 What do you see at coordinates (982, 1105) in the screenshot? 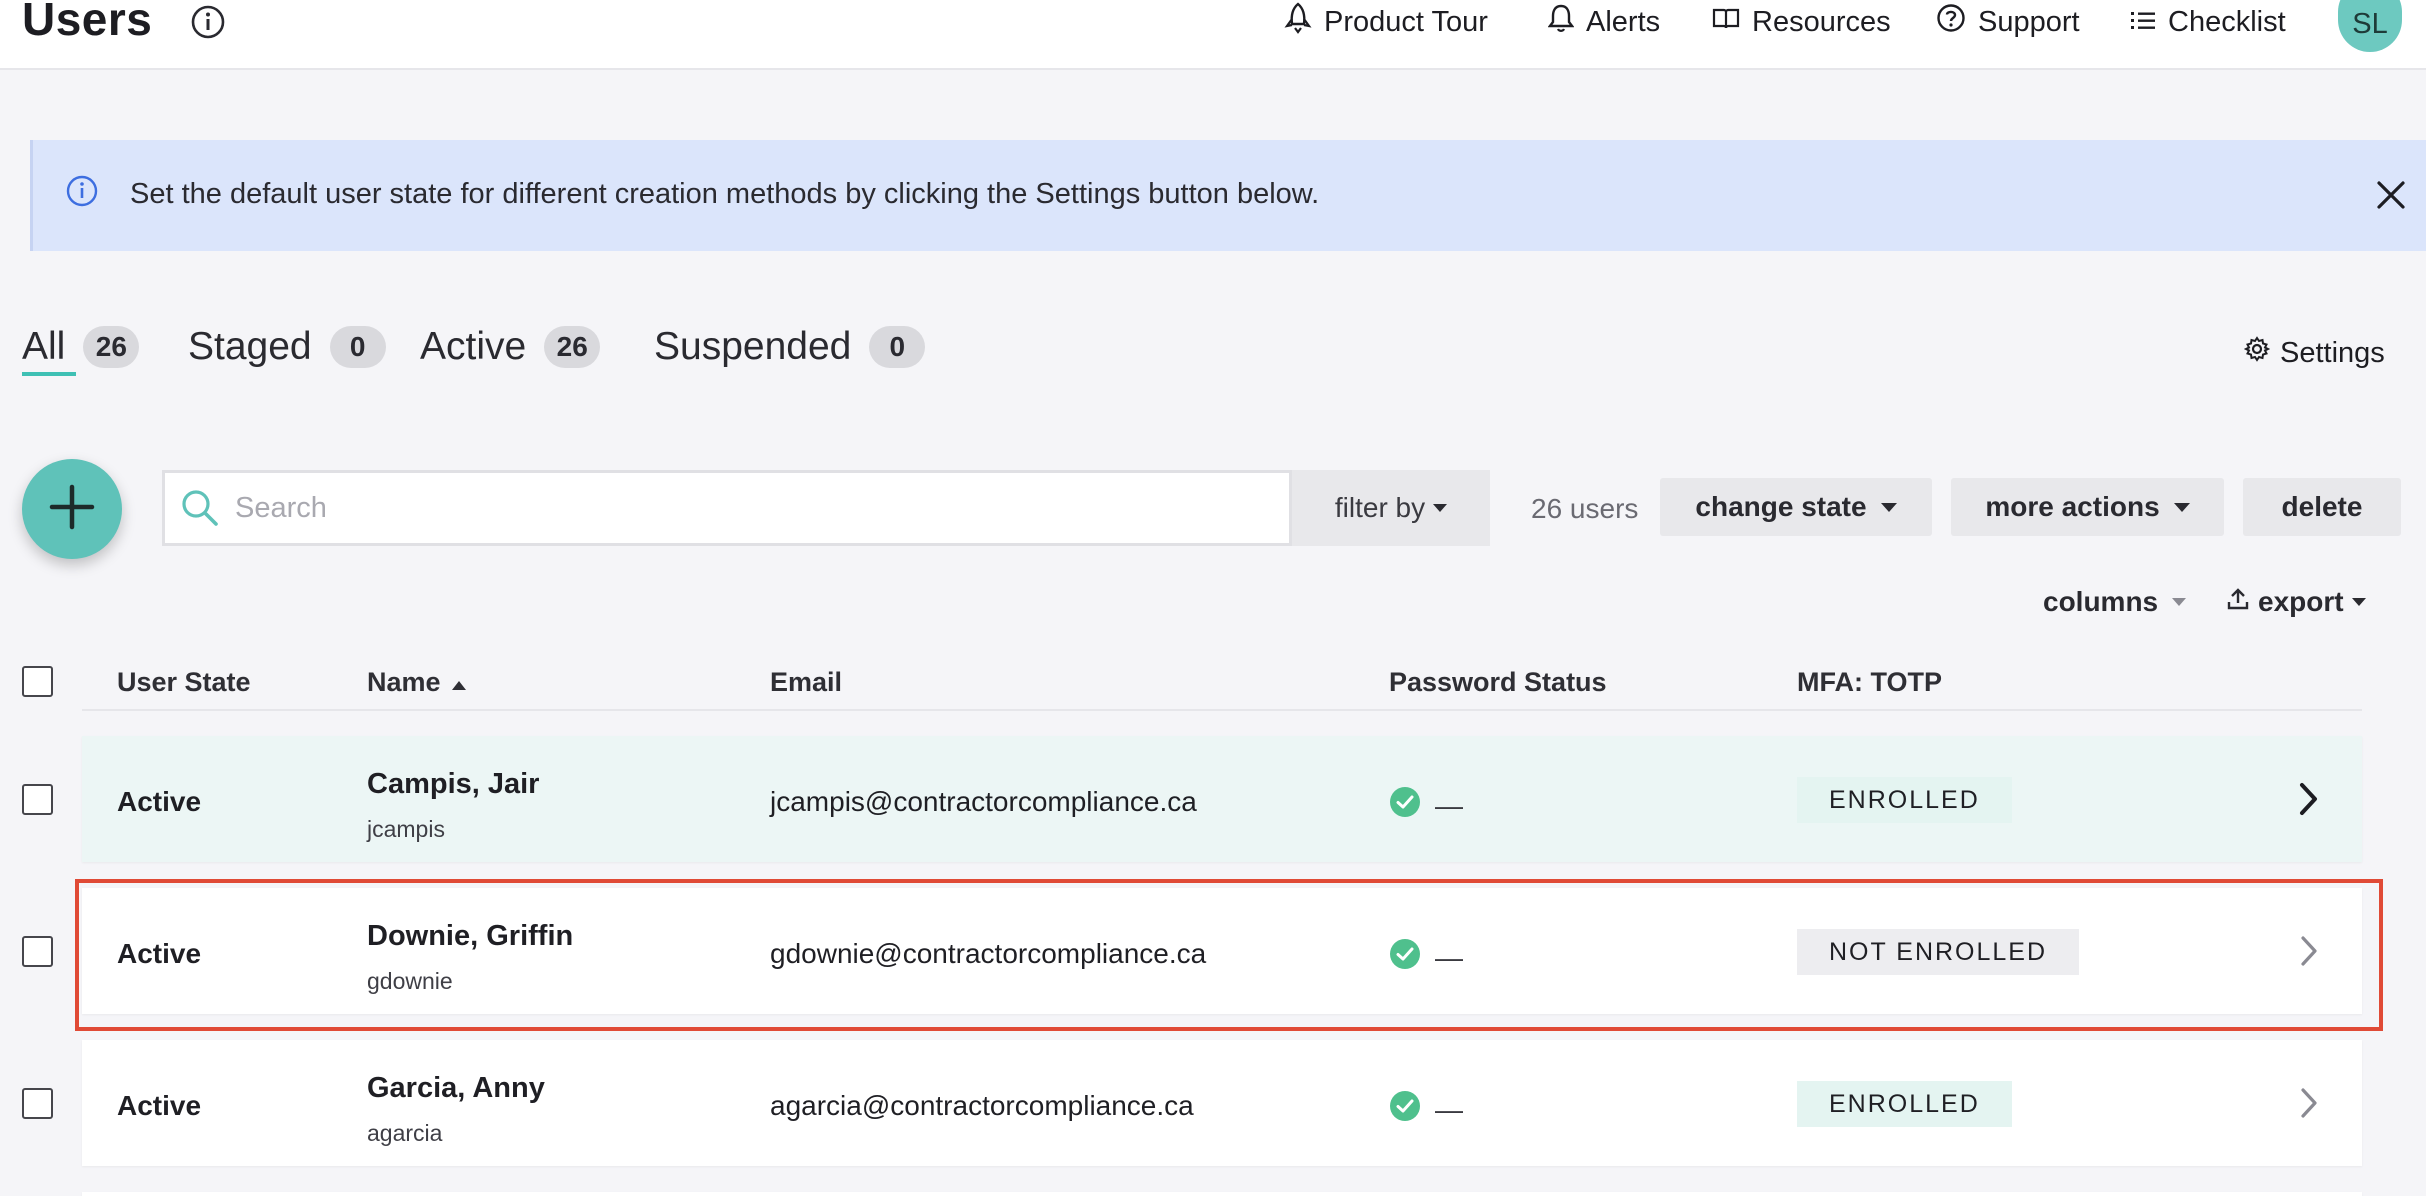
I see `user-email: agarcia@contractorcompliance.ca` at bounding box center [982, 1105].